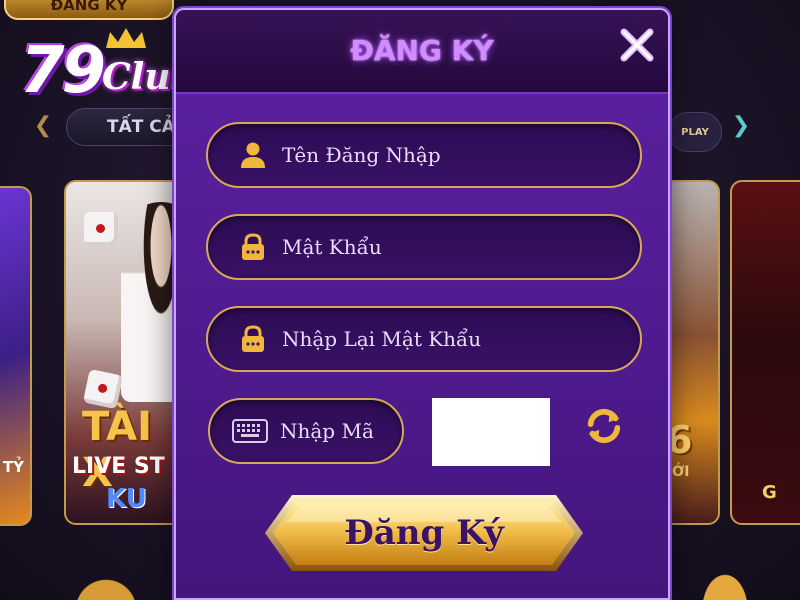 The image size is (800, 600). I want to click on game-card-subtitle: LIVE ST, so click(118, 466).